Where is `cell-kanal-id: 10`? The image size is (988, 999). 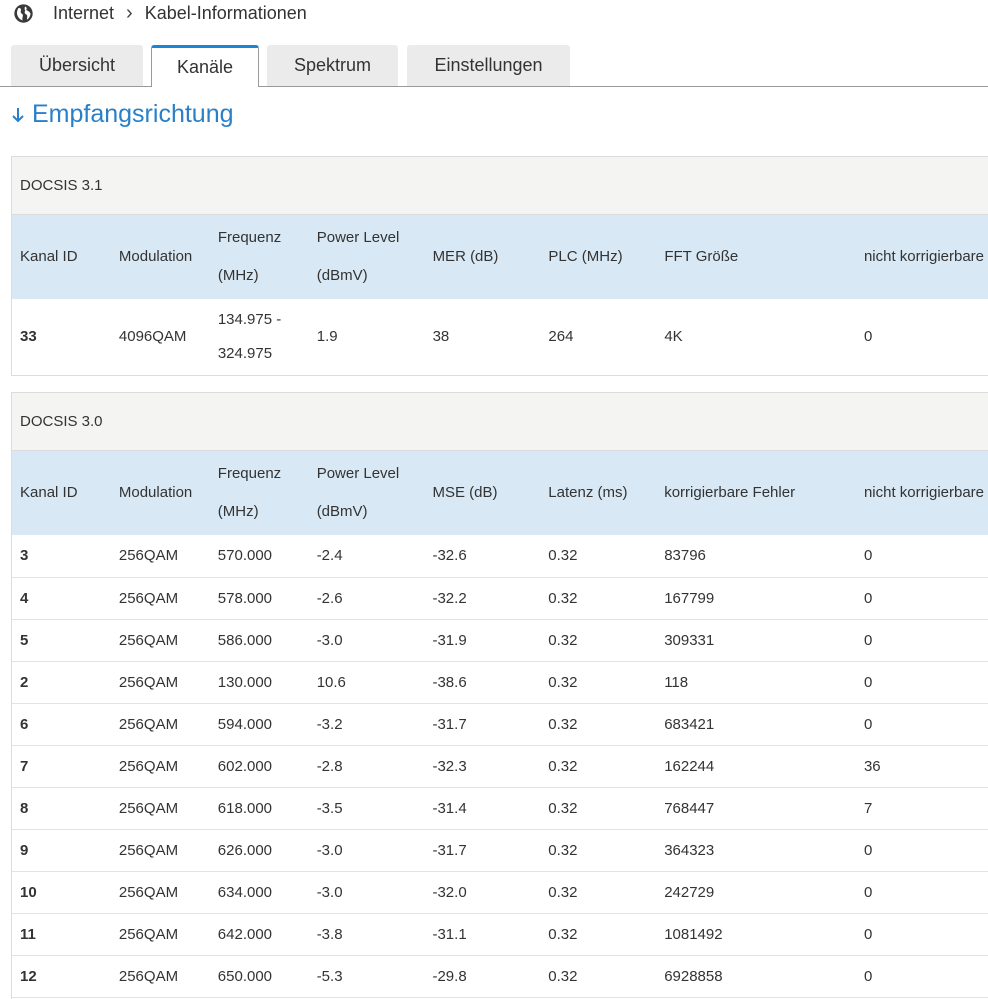 cell-kanal-id: 10 is located at coordinates (61, 892).